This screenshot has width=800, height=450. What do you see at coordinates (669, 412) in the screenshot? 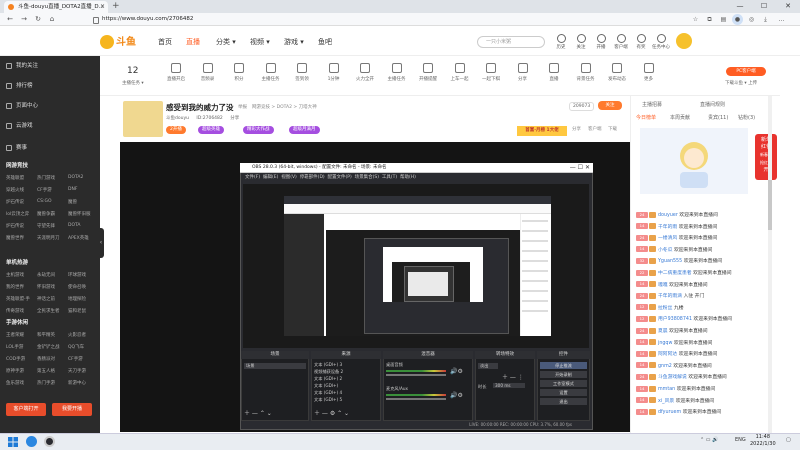
I see `chat-nickname: dfyuruem` at bounding box center [669, 412].